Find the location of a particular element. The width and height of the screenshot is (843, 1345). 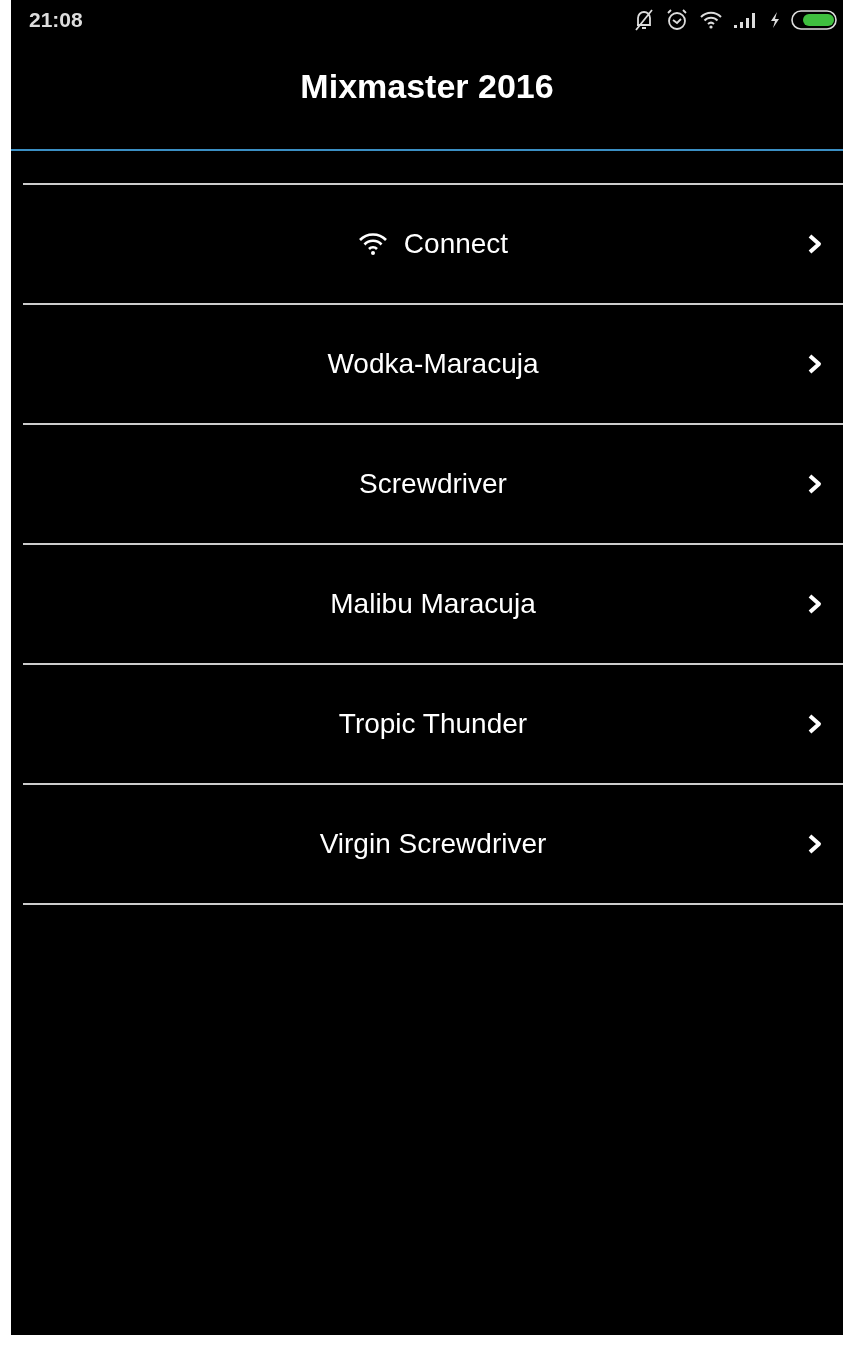

menu-item: Connect is located at coordinates (433, 245).